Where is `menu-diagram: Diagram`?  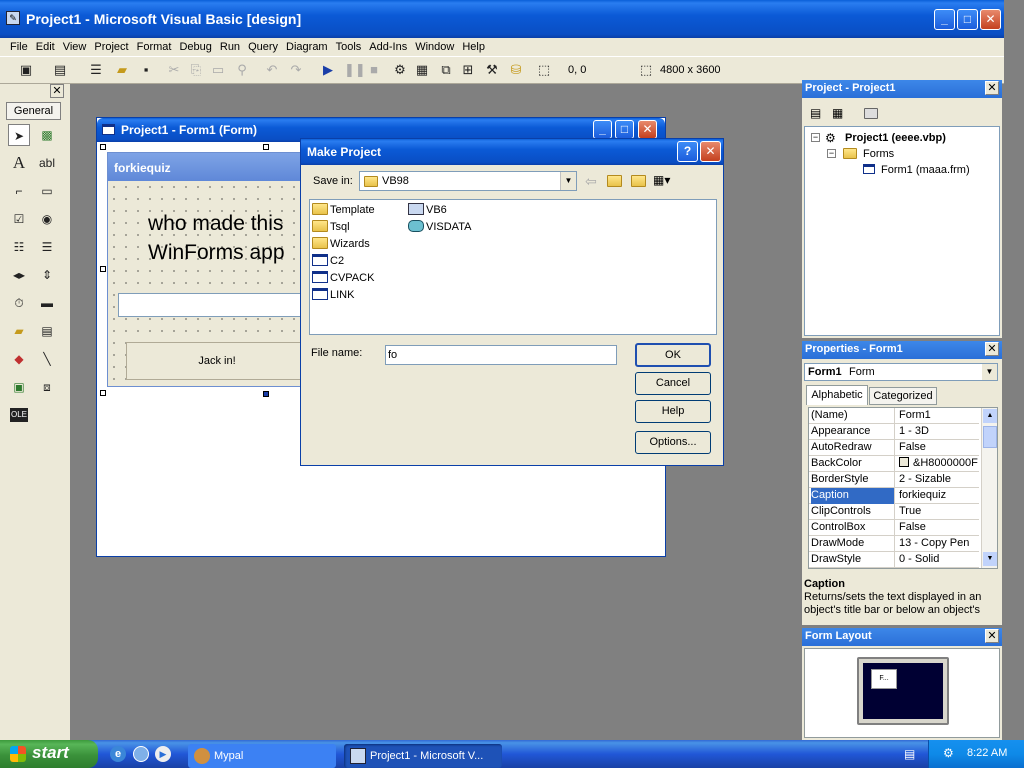 menu-diagram: Diagram is located at coordinates (307, 47).